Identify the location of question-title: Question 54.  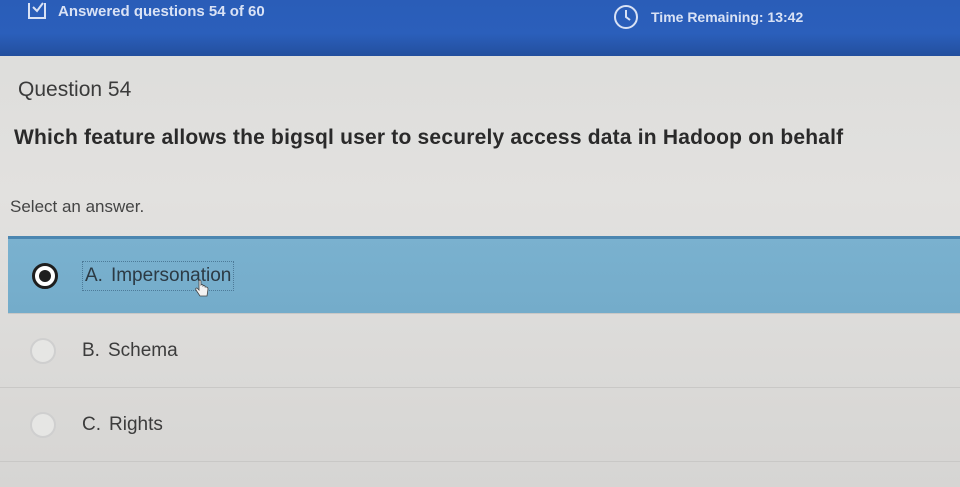
(75, 89).